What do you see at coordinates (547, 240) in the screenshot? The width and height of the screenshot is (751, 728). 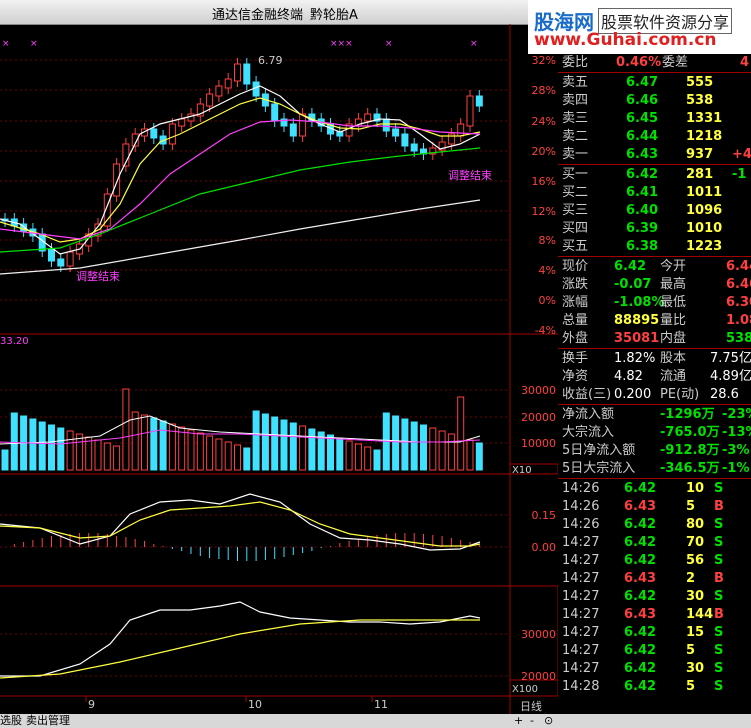 I see `axis-label: 8%` at bounding box center [547, 240].